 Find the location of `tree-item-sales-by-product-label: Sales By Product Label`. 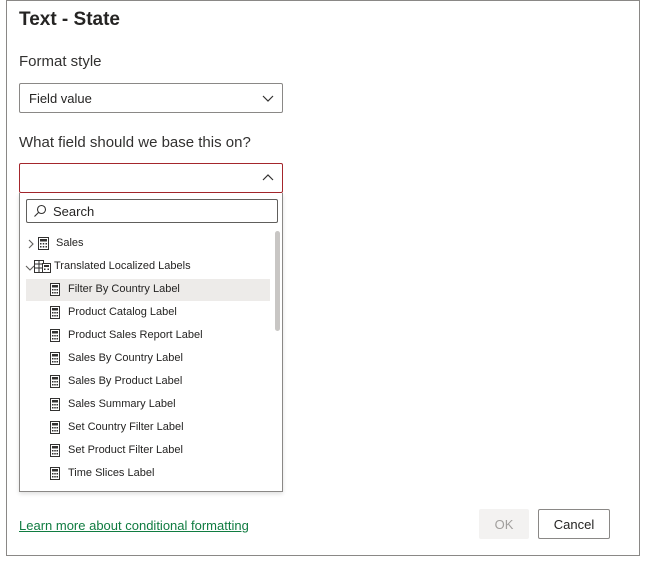

tree-item-sales-by-product-label: Sales By Product Label is located at coordinates (145, 382).